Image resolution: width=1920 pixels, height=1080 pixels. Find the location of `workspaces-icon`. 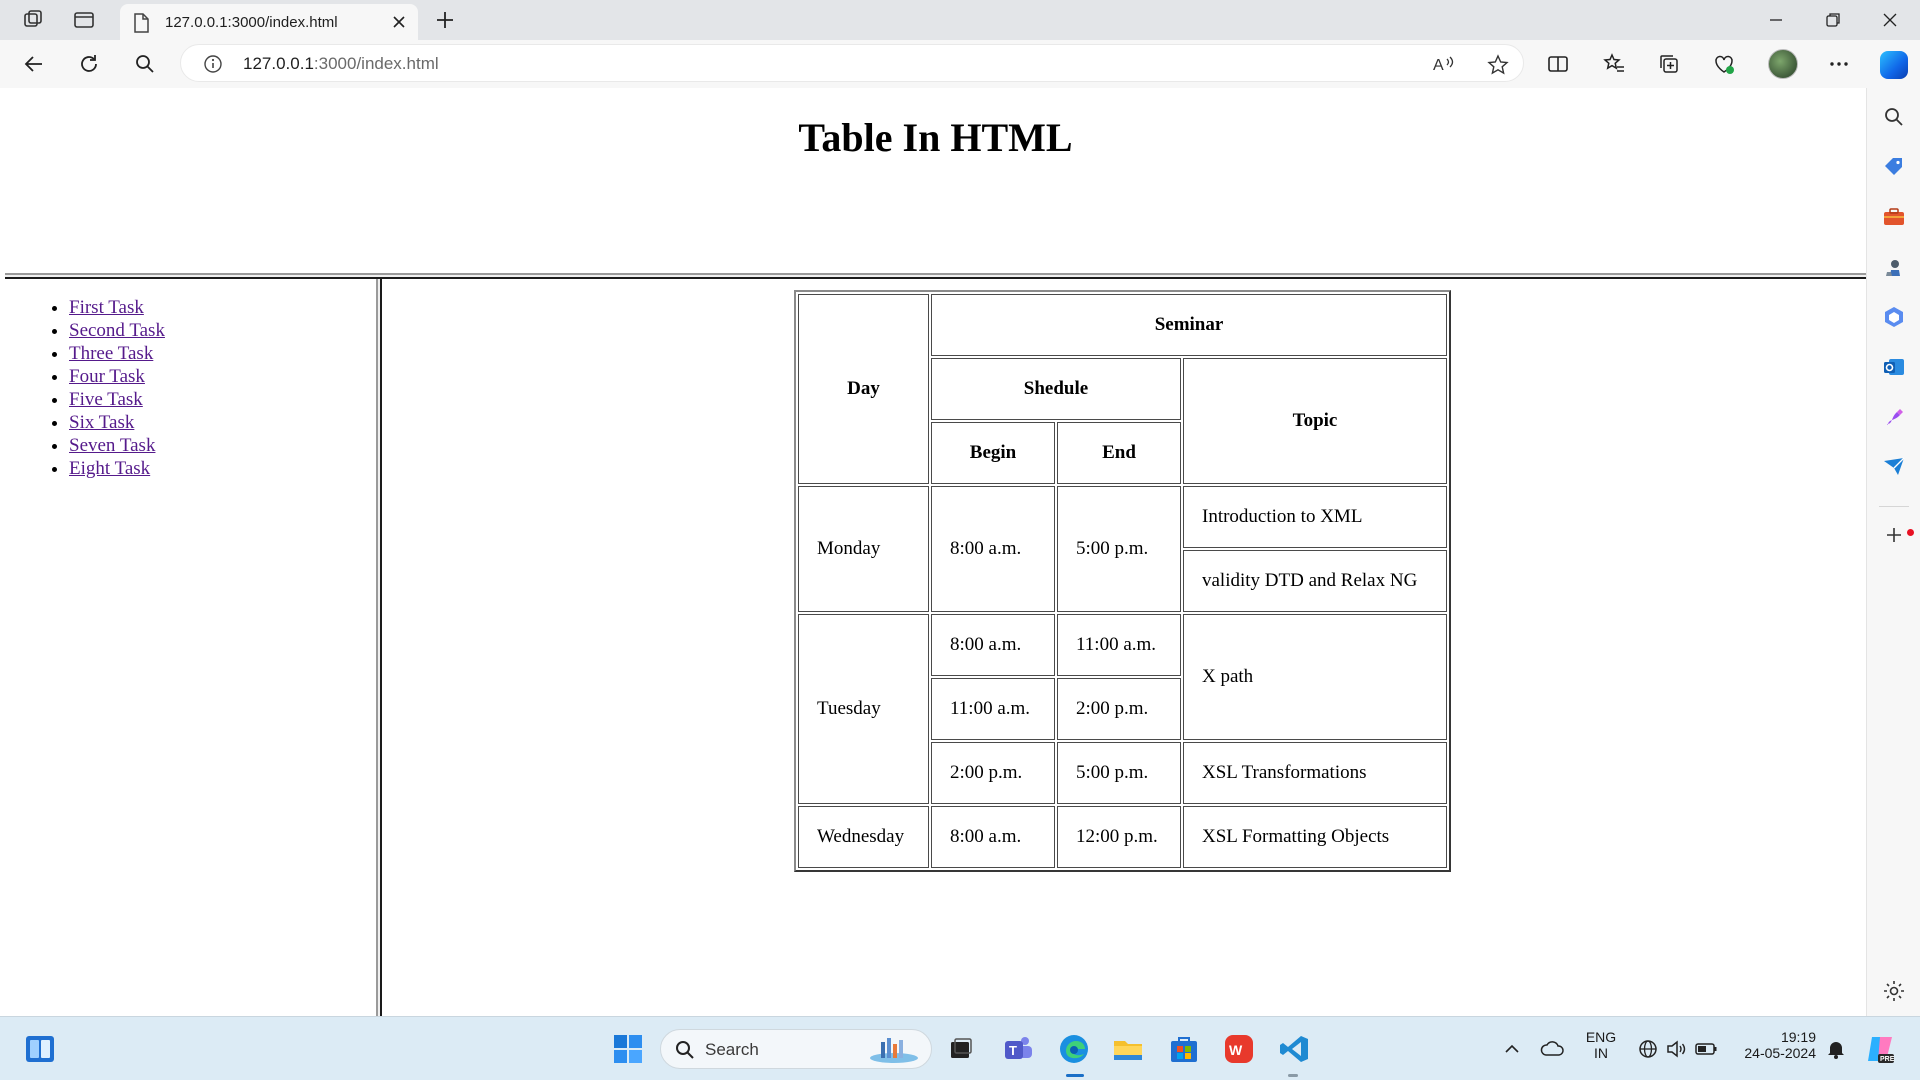

workspaces-icon is located at coordinates (33, 20).